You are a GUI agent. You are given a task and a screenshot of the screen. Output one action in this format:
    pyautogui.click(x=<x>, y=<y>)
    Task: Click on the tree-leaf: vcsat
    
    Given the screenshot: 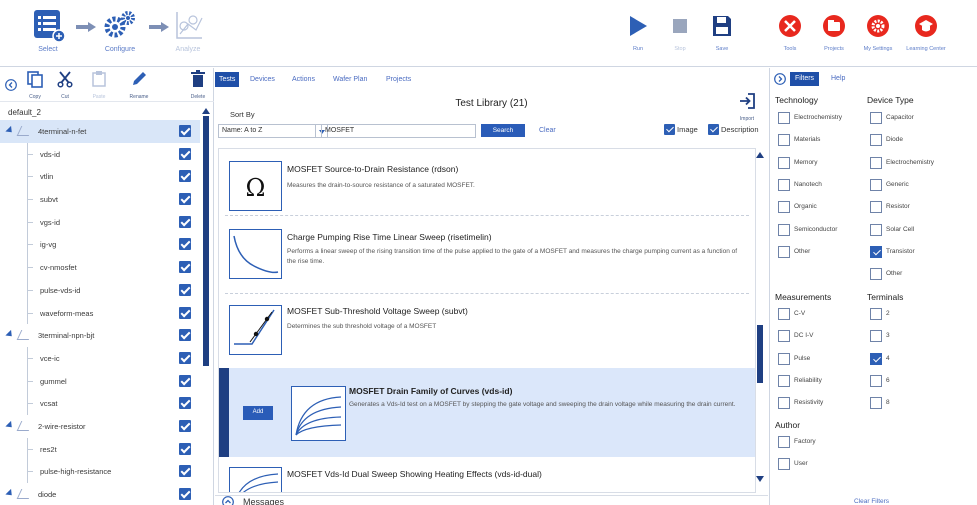 What is the action you would take?
    pyautogui.click(x=100, y=403)
    